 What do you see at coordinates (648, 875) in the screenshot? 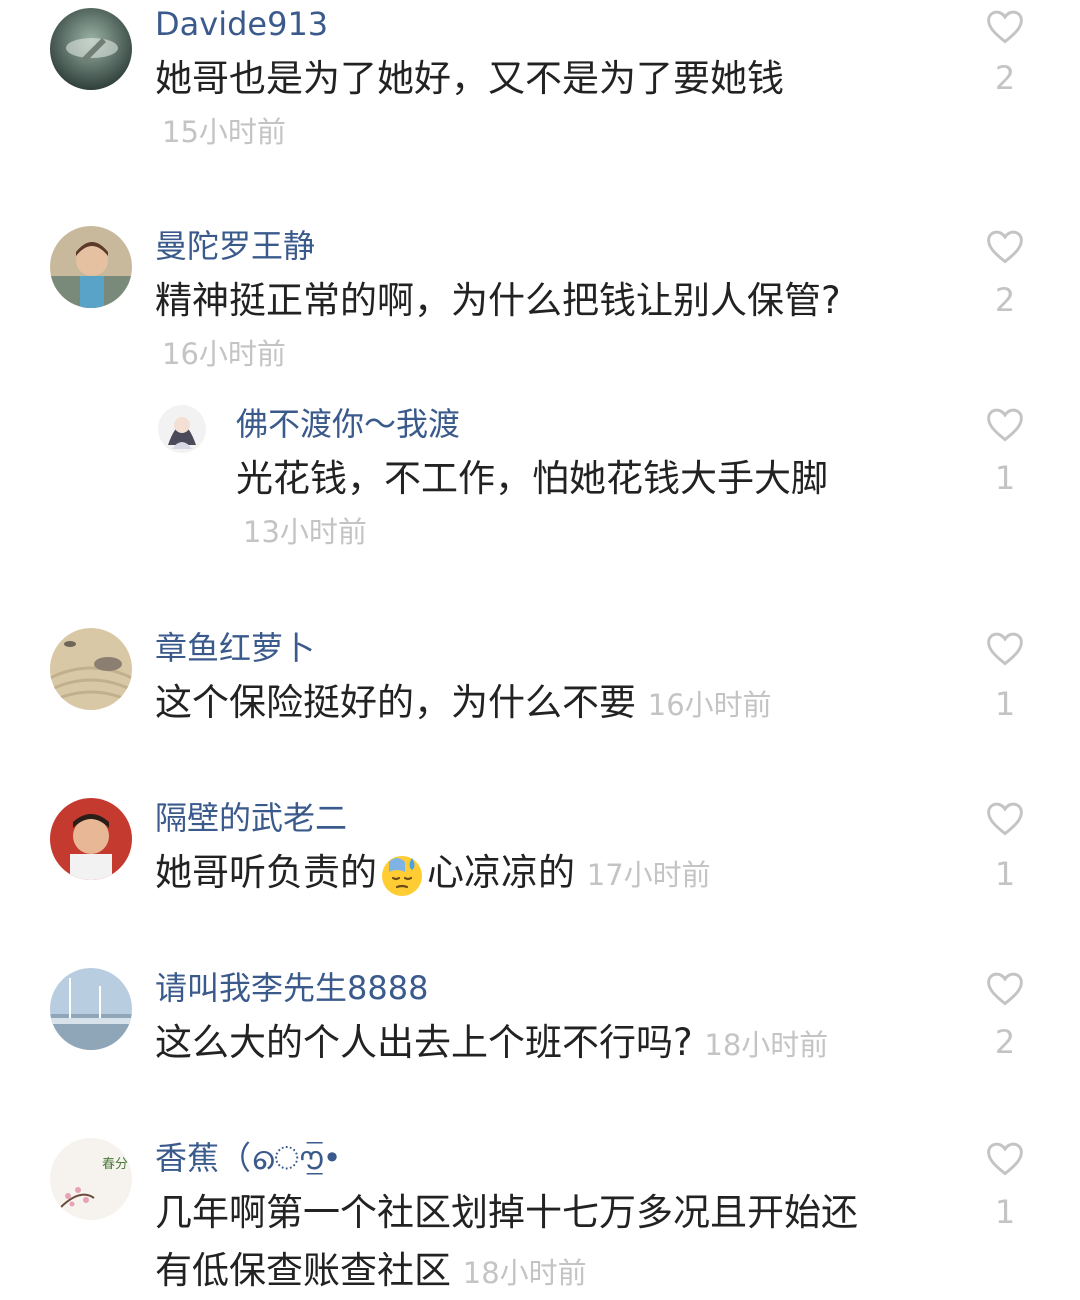
I see `comment-time: 17小时前` at bounding box center [648, 875].